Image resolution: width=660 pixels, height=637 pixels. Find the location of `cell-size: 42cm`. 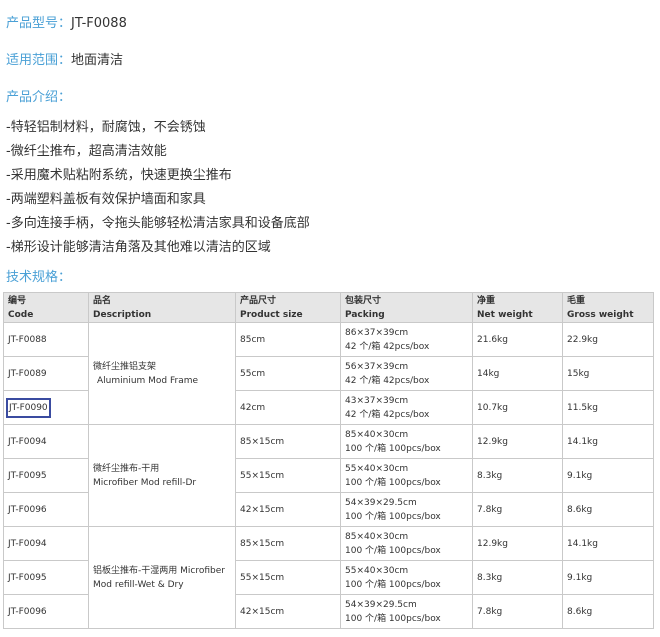

cell-size: 42cm is located at coordinates (288, 407).